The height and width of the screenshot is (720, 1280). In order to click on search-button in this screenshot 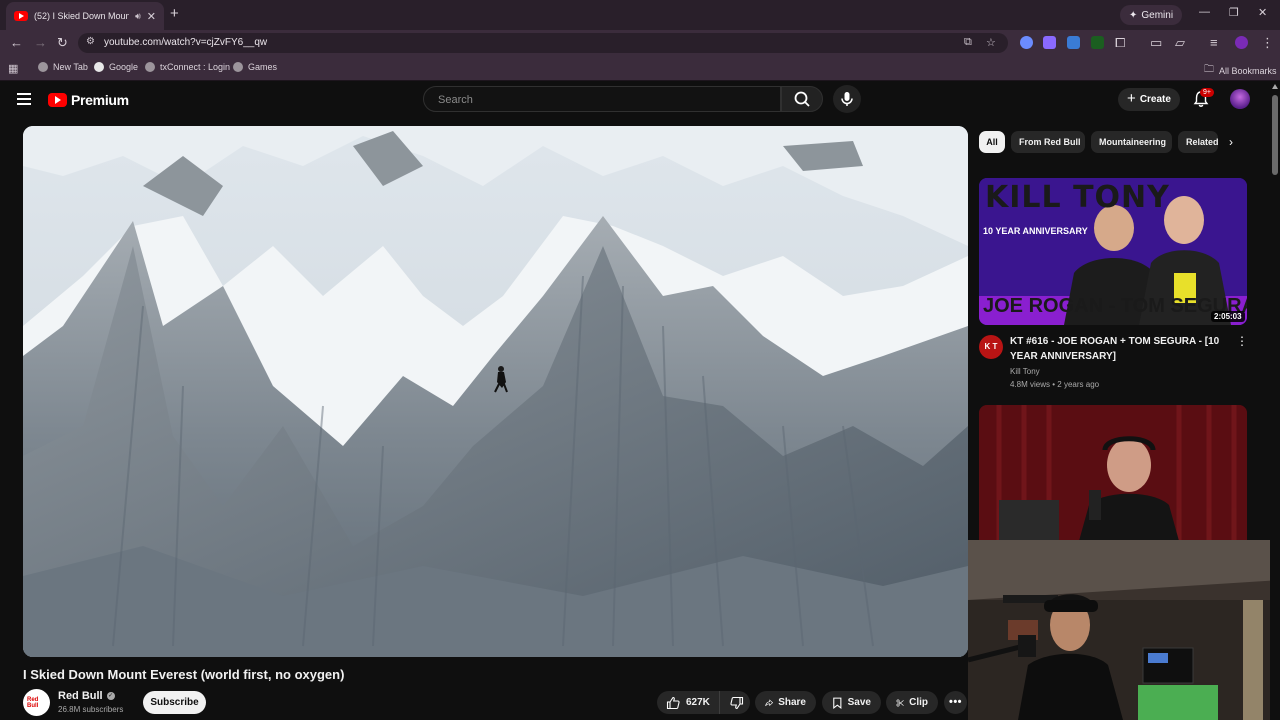, I will do `click(802, 99)`.